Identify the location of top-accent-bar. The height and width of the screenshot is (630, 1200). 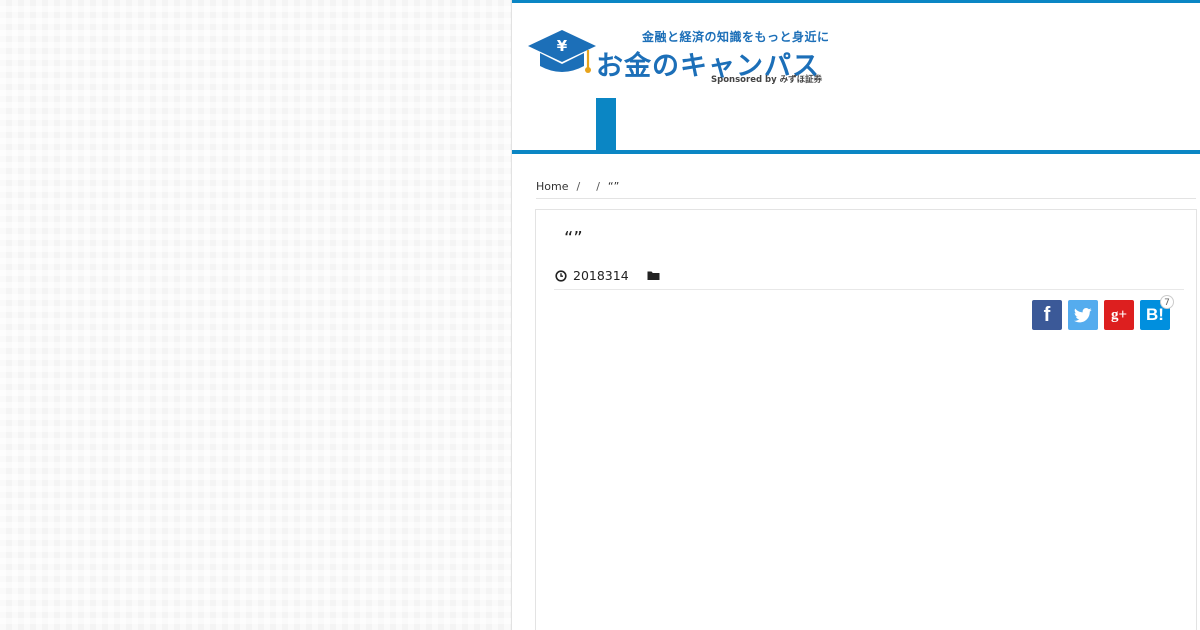
(856, 1).